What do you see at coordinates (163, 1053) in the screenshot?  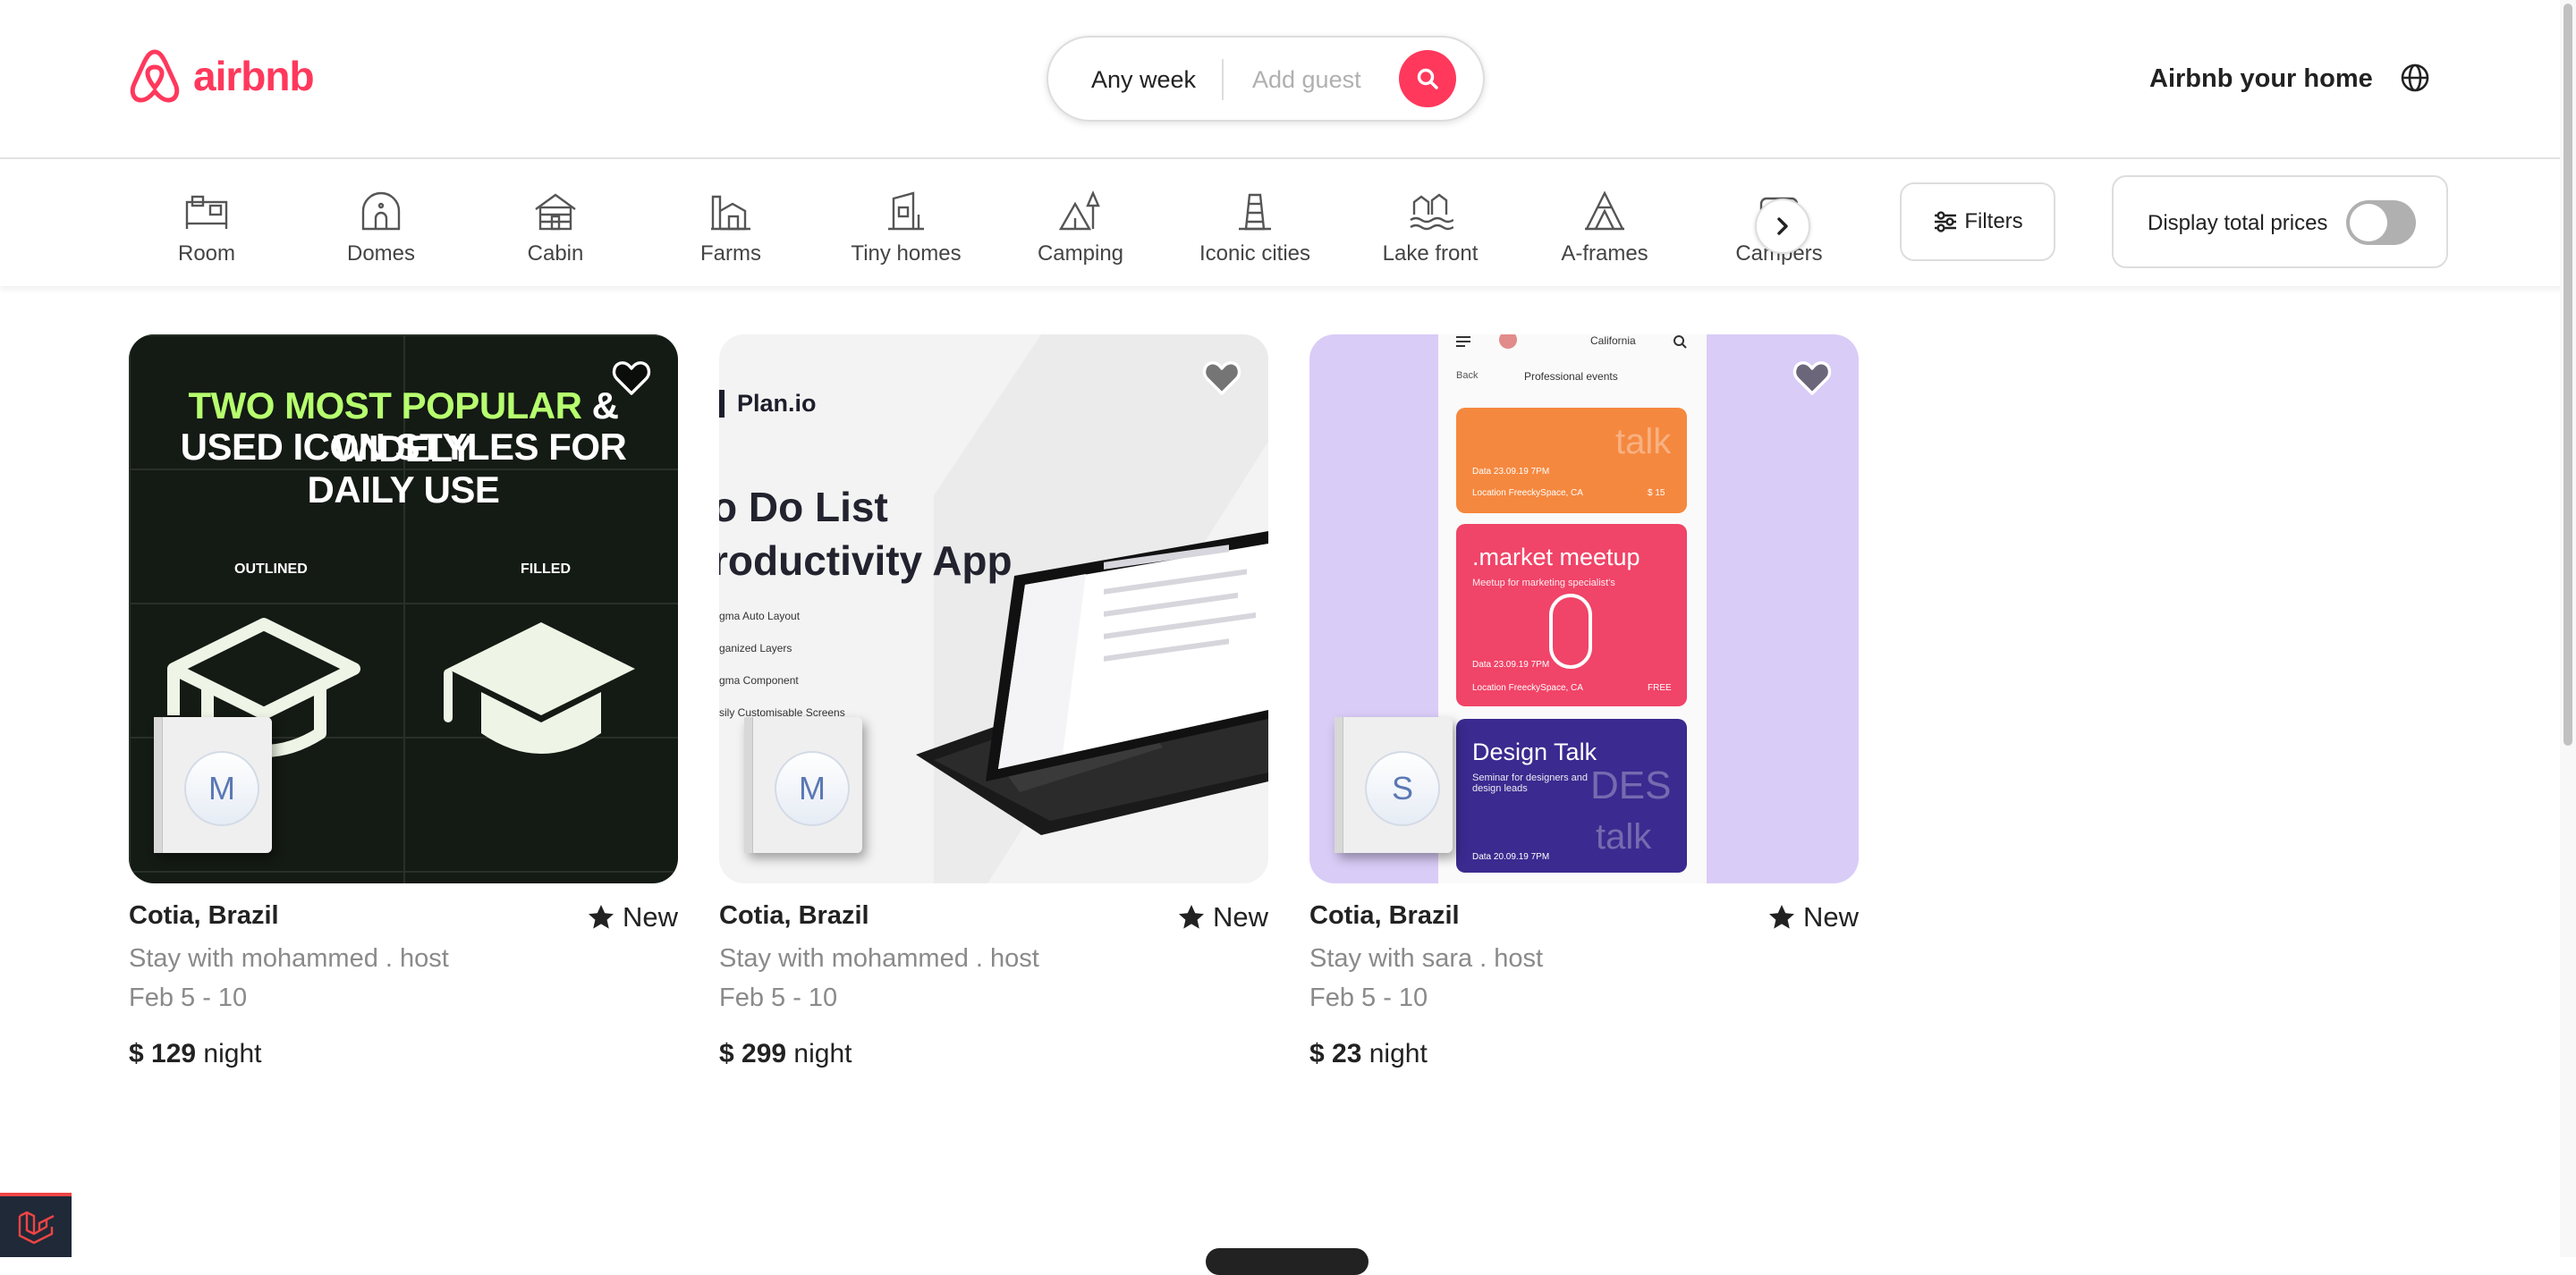 I see `price-amount: $ 129` at bounding box center [163, 1053].